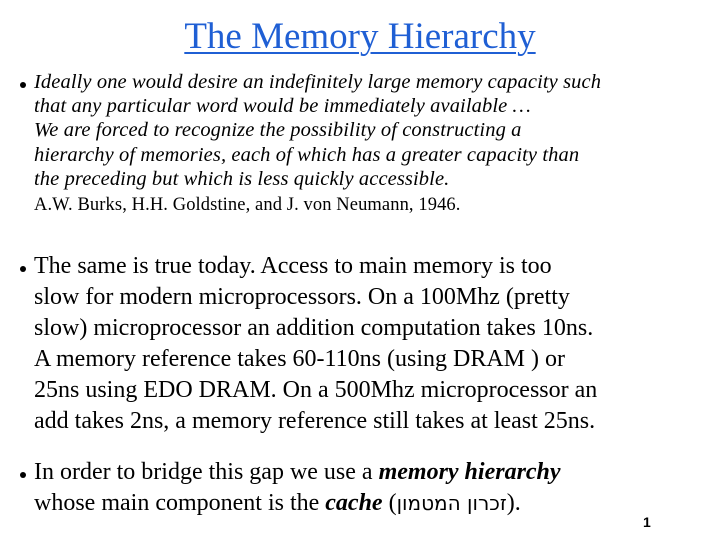  I want to click on page-number: 1, so click(647, 522).